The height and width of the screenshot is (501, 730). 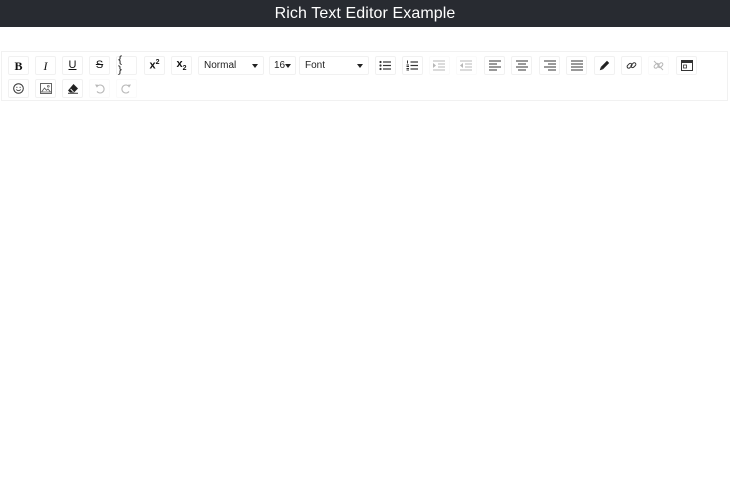 What do you see at coordinates (334, 65) in the screenshot?
I see `font-family-dropdown: Font` at bounding box center [334, 65].